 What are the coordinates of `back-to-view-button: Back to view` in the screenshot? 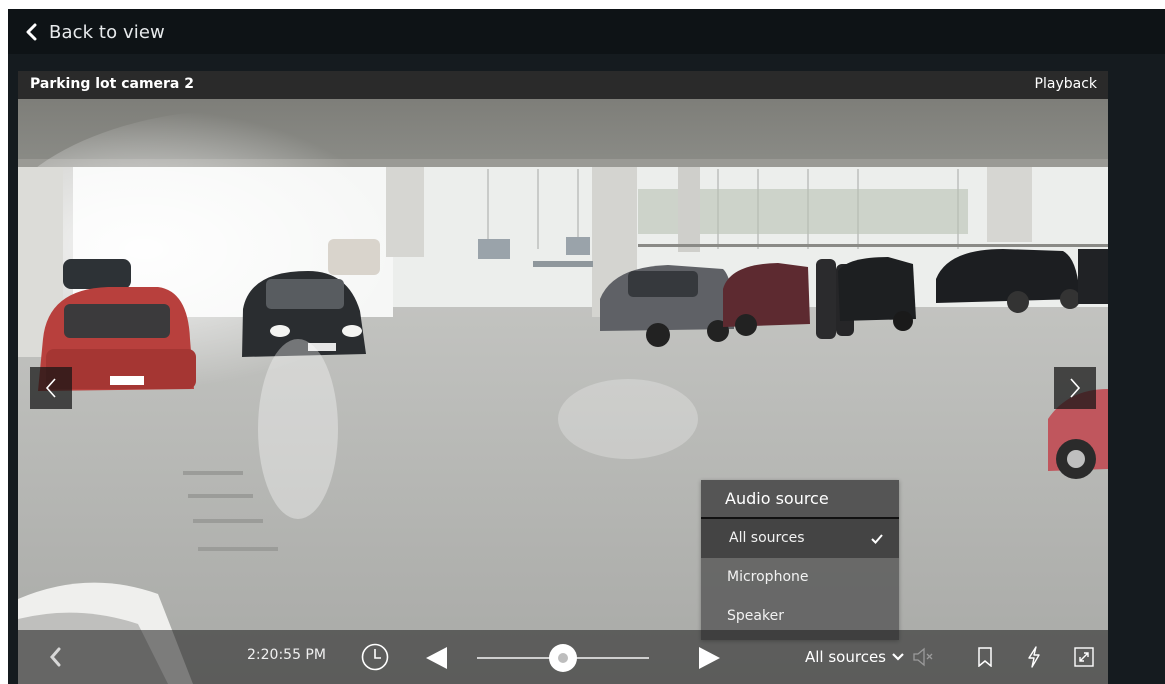 It's located at (94, 32).